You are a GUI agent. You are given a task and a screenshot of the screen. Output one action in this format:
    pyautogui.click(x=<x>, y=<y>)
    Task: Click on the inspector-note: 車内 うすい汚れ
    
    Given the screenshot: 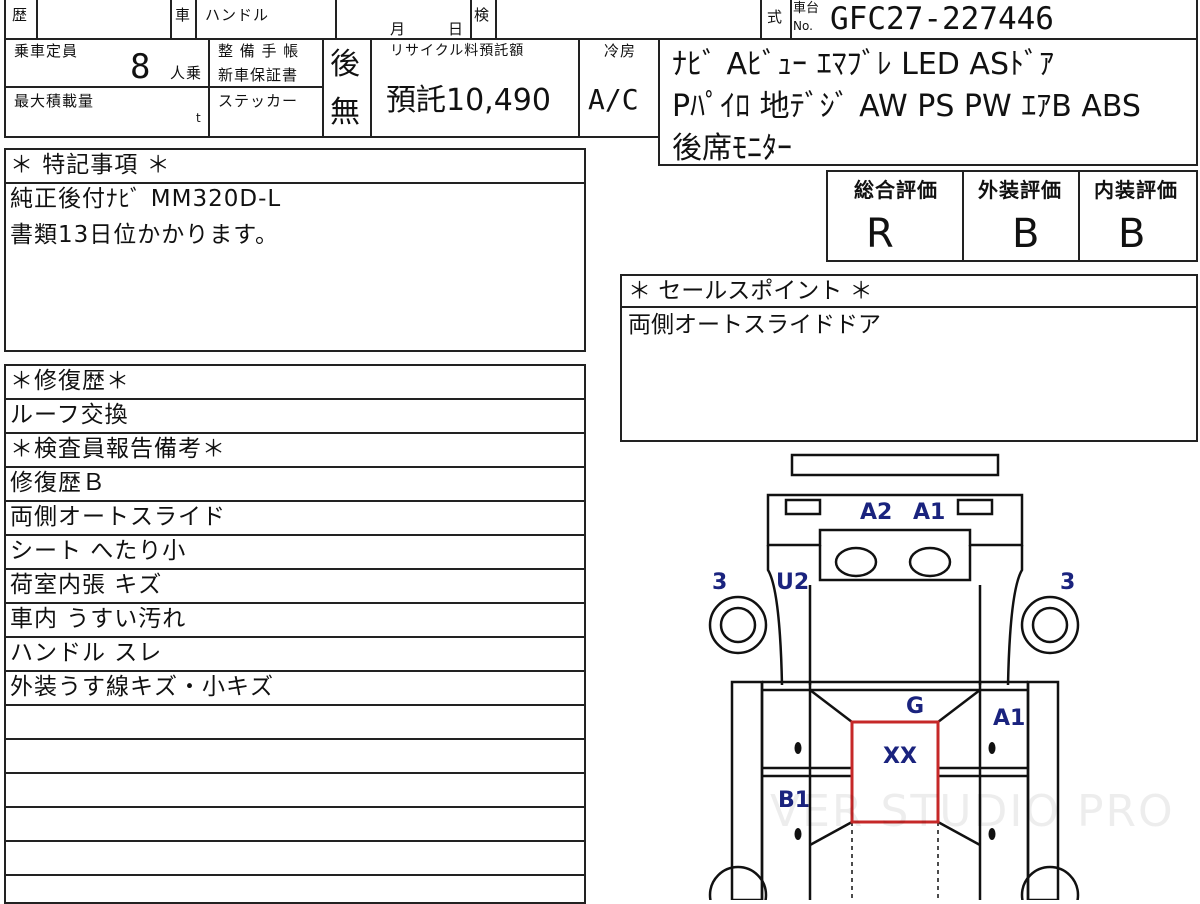 What is the action you would take?
    pyautogui.click(x=98, y=619)
    